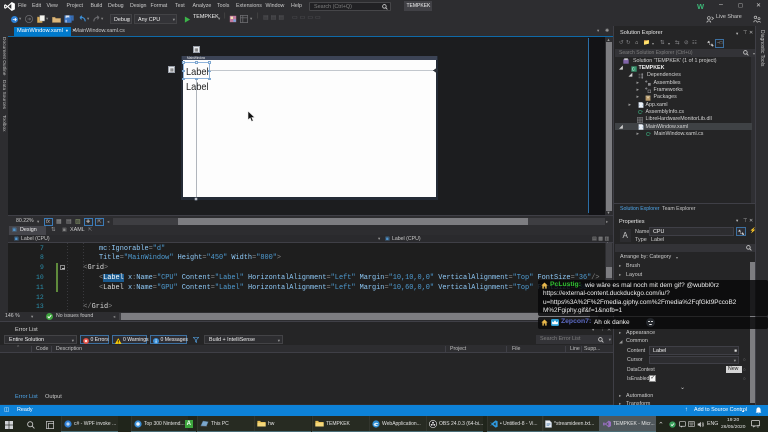 The width and height of the screenshot is (768, 432). What do you see at coordinates (632, 68) in the screenshot?
I see `svg-text: C` at bounding box center [632, 68].